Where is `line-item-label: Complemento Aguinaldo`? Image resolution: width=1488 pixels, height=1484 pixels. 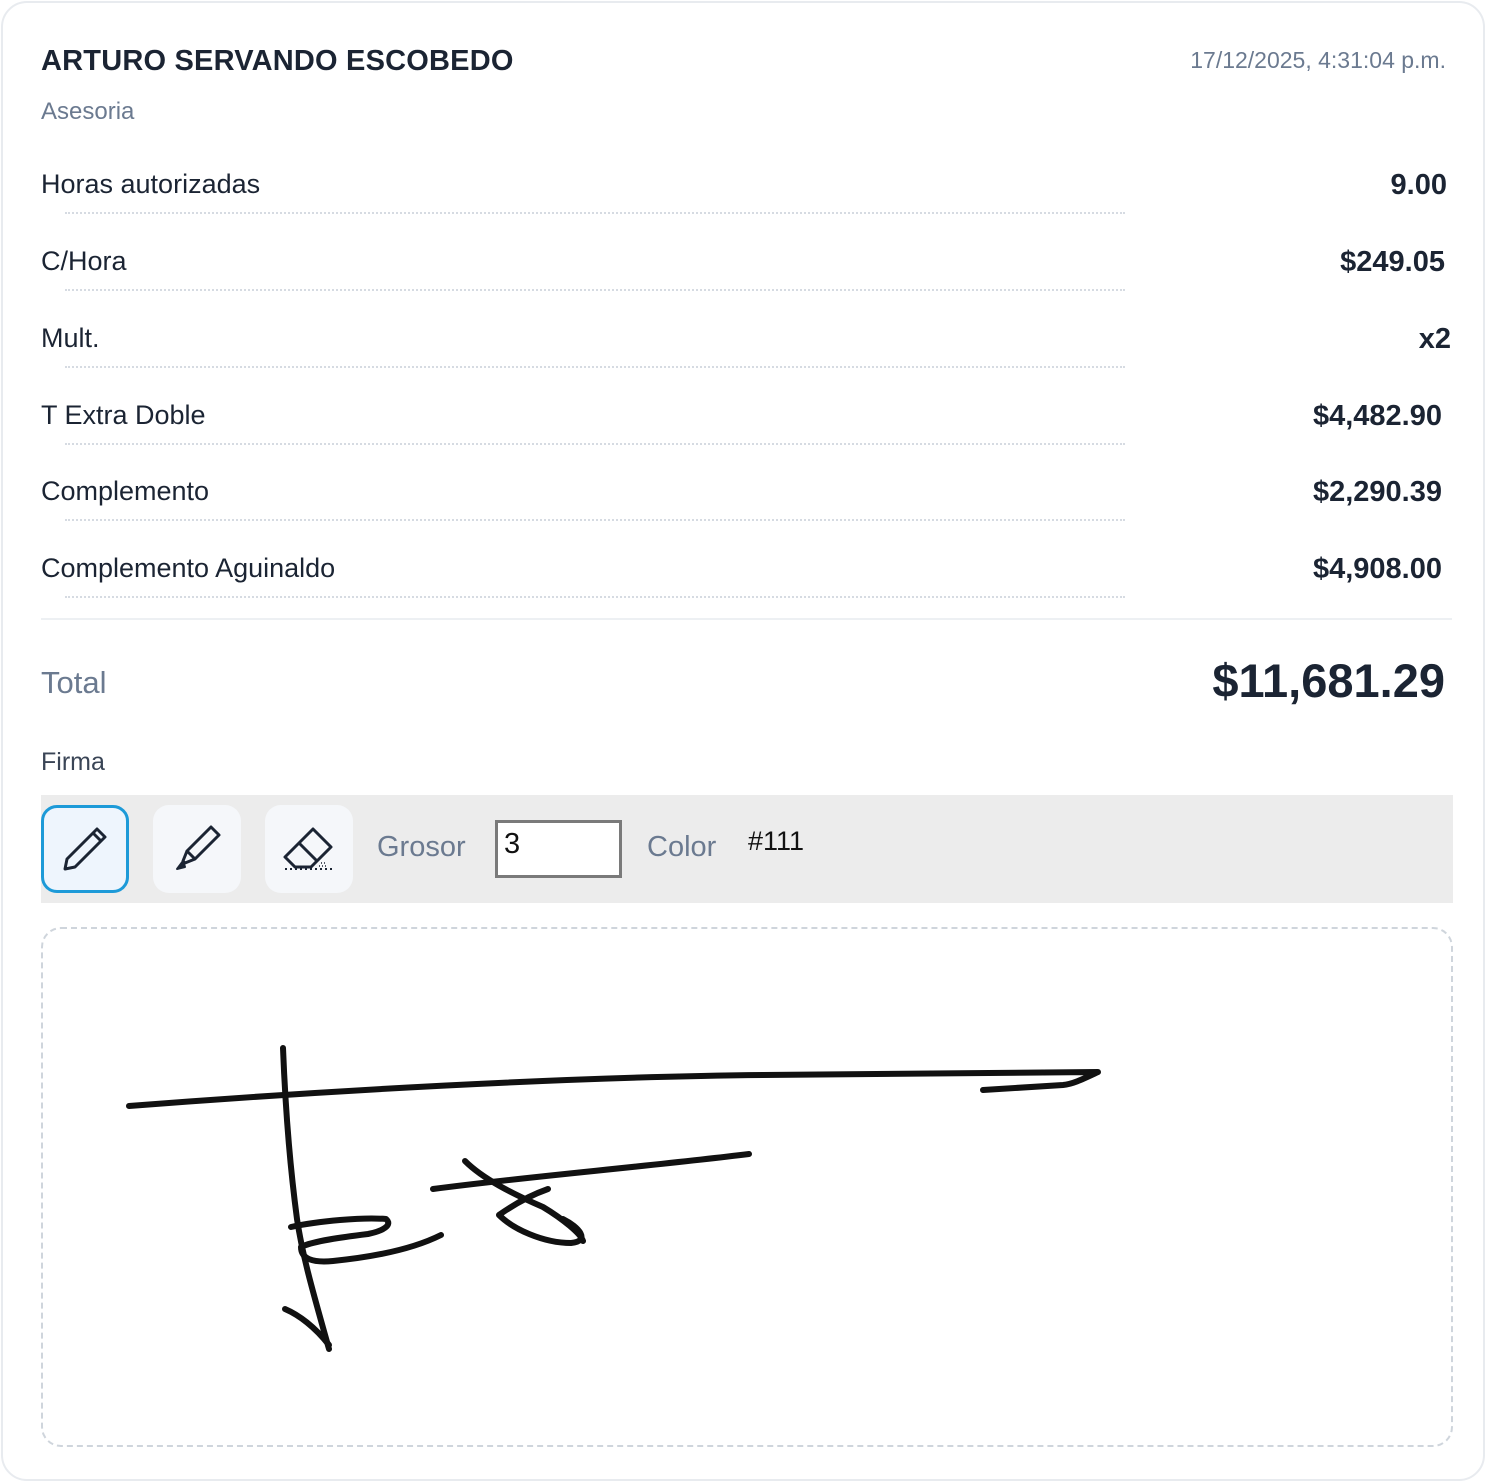 line-item-label: Complemento Aguinaldo is located at coordinates (188, 568).